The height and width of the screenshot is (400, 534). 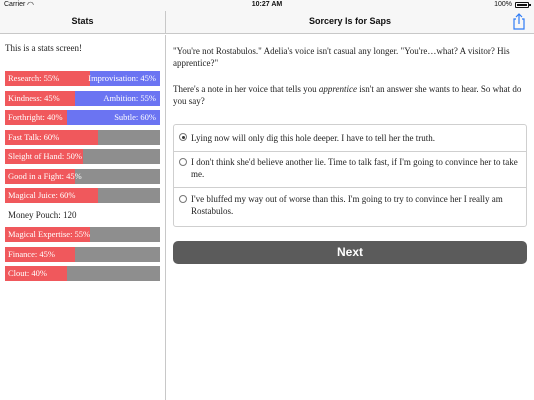 I want to click on stat-bar-4: Sleight of Hand: 50%, so click(x=82, y=156).